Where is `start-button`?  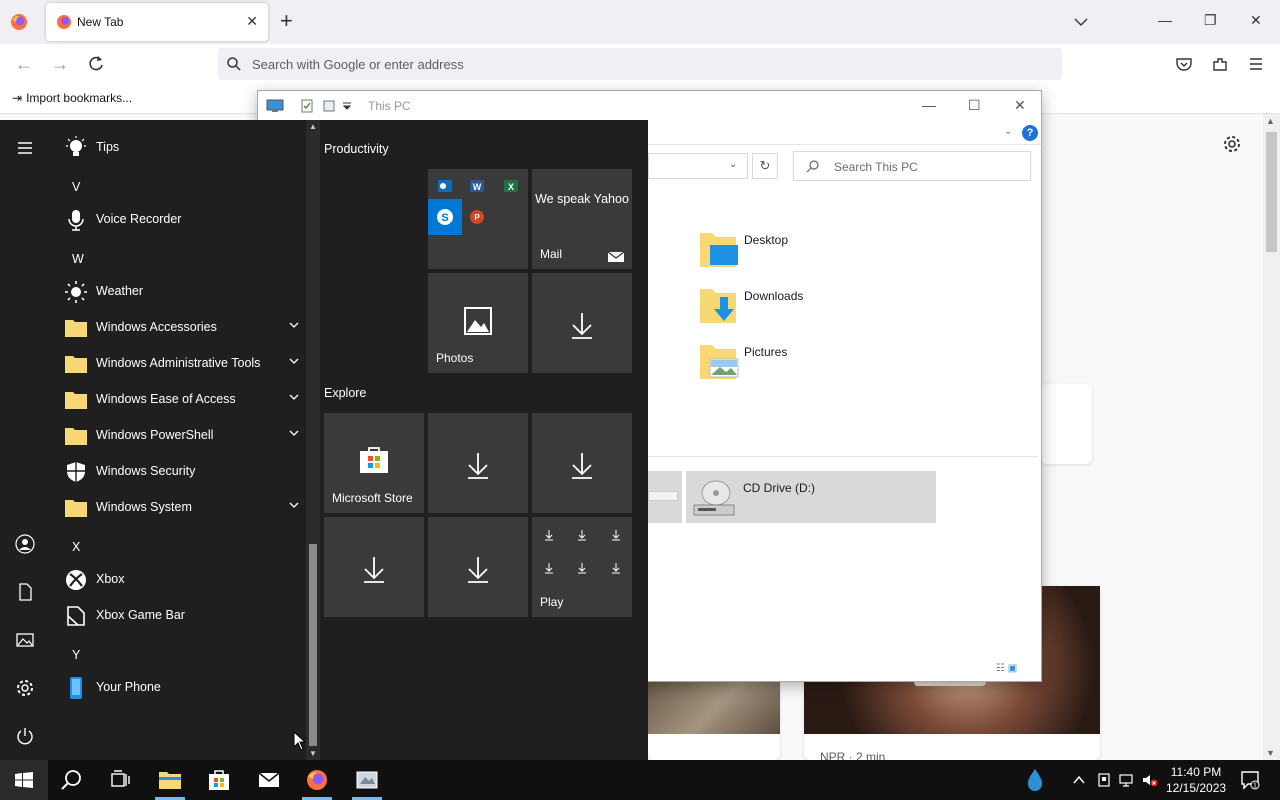 start-button is located at coordinates (24, 780).